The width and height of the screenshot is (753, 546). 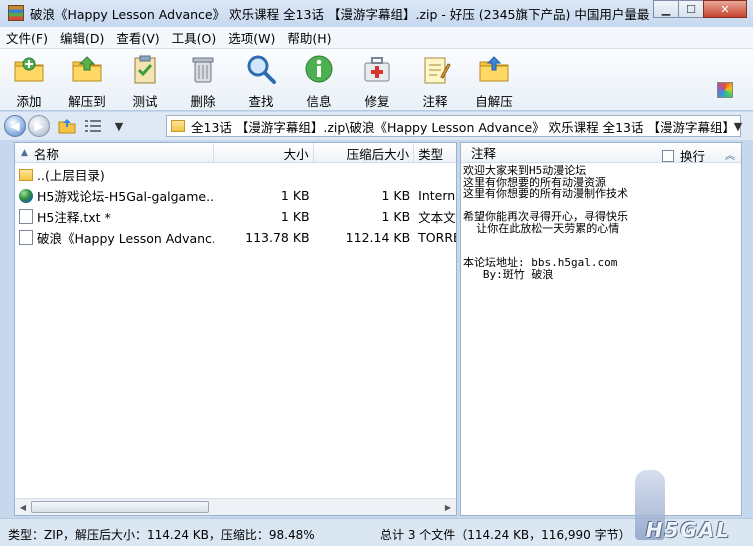 I want to click on comment-line: 希望你能再次寻得开心，寻得快乐, so click(x=545, y=216).